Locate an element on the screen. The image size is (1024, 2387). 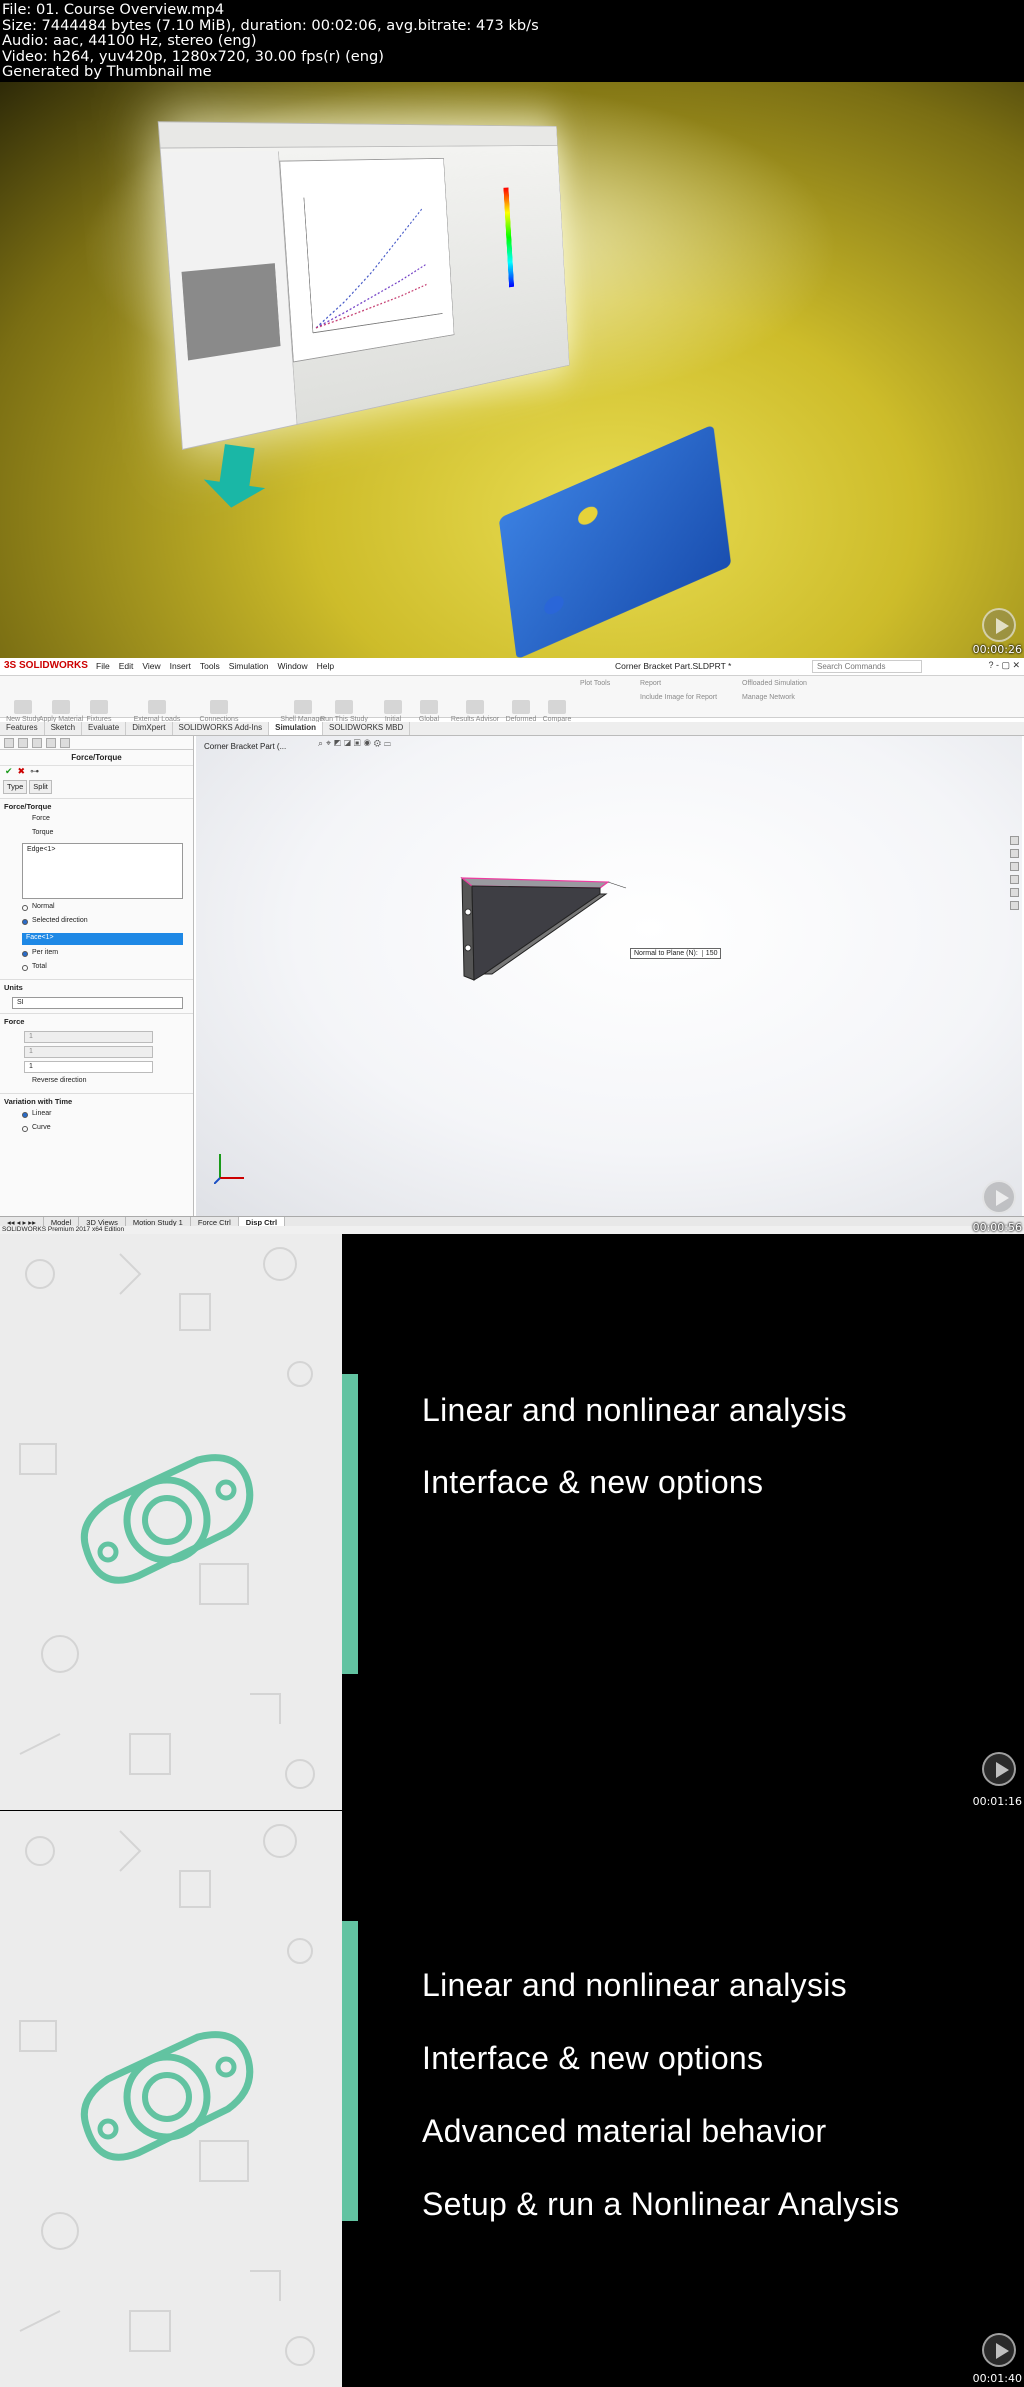
cmd-include-image: Include Image for Report is located at coordinates (690, 698).